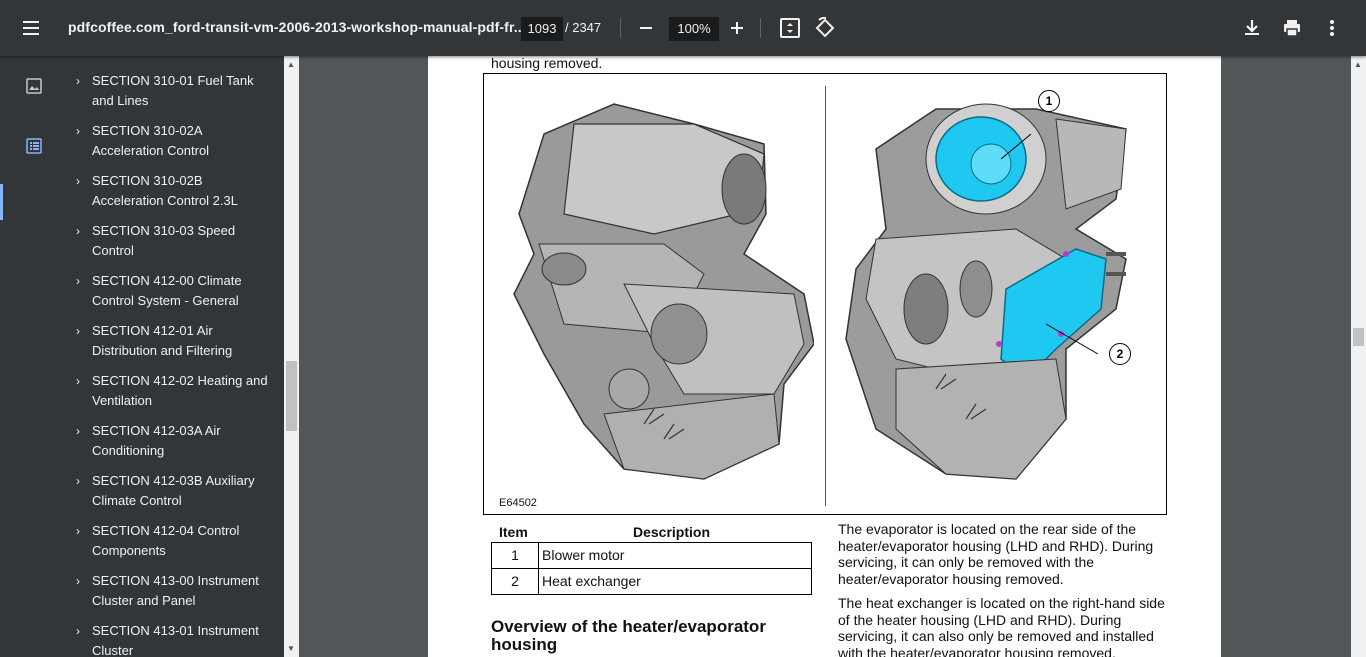 The width and height of the screenshot is (1366, 657). I want to click on heater-housing-illustration-rear, so click(986, 291).